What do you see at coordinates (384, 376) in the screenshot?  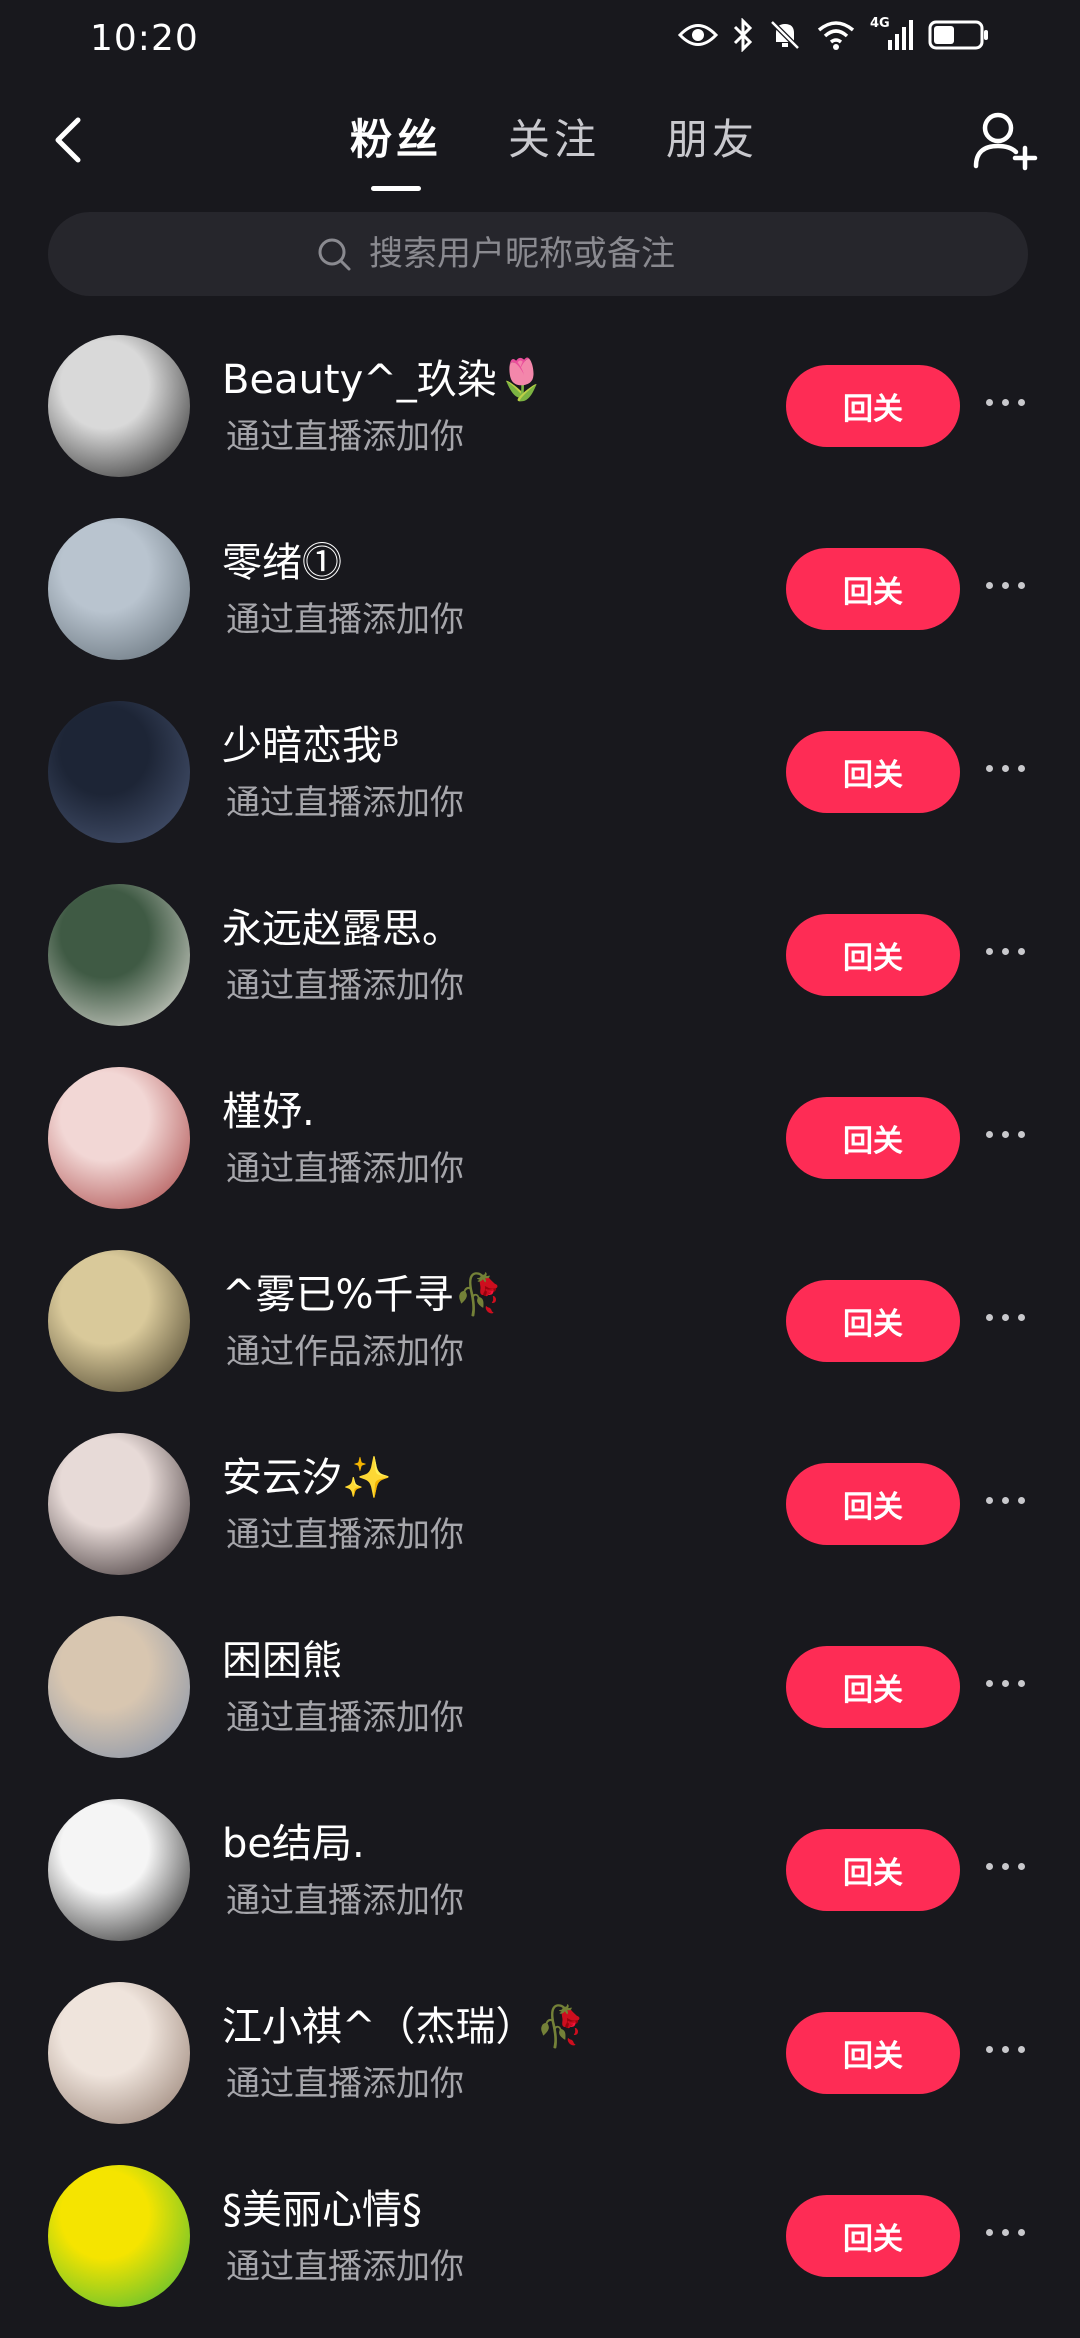 I see `follower-name: Beauty^_玖染🌷` at bounding box center [384, 376].